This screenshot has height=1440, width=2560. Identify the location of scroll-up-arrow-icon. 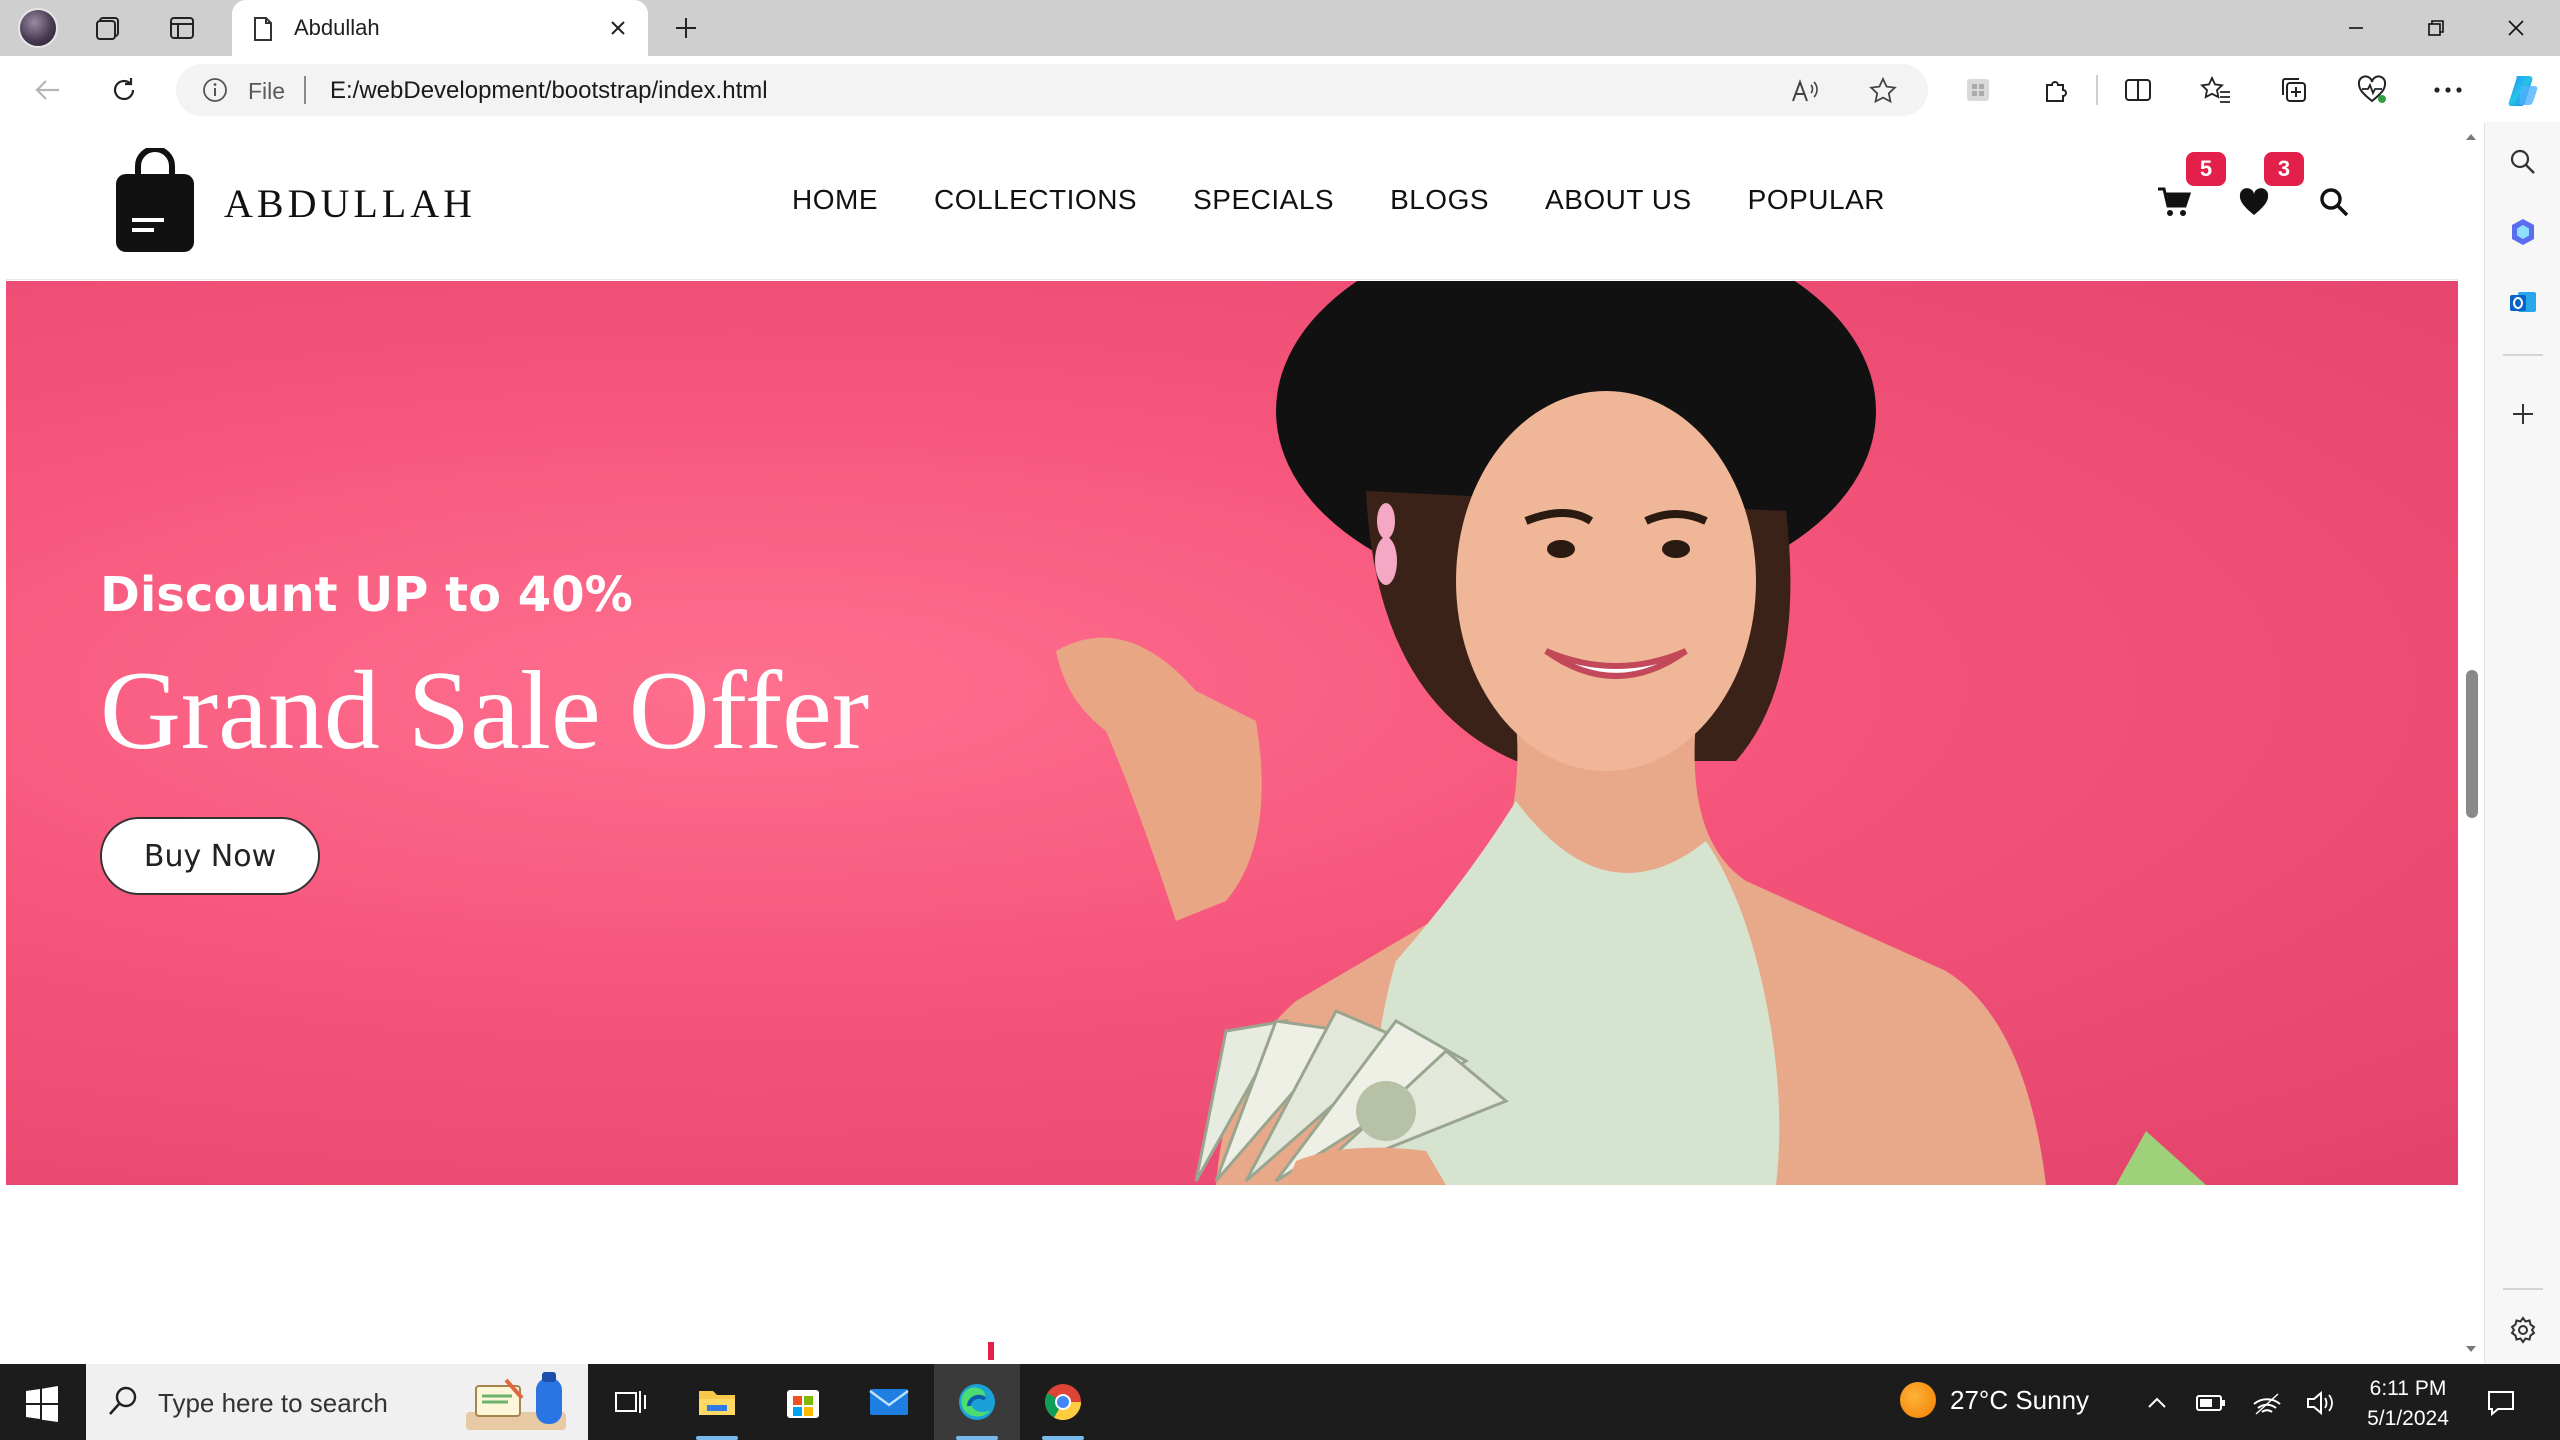
(2471, 137).